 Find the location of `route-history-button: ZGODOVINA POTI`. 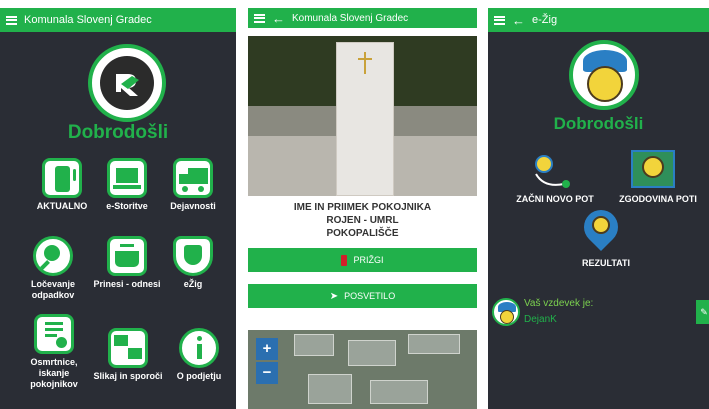

route-history-button: ZGODOVINA POTI is located at coordinates (659, 180).